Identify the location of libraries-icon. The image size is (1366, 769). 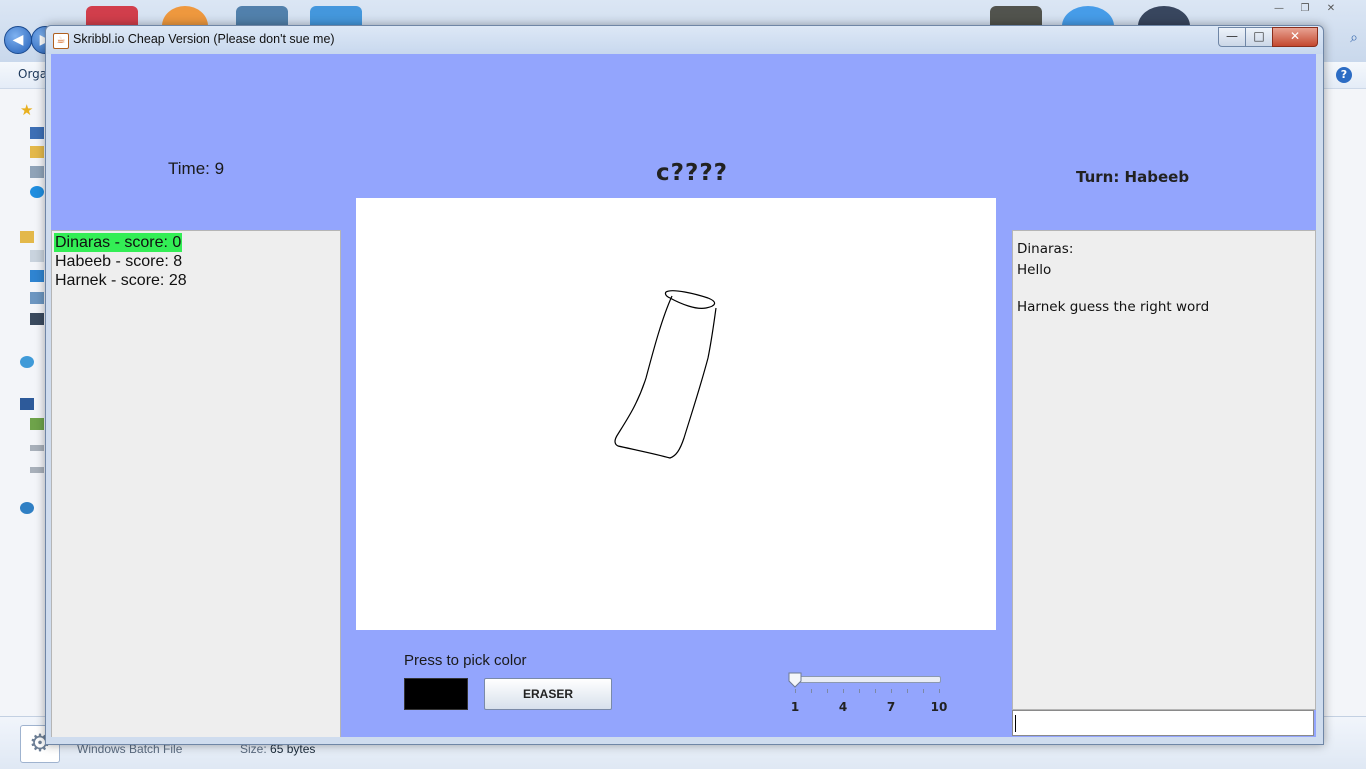
(27, 237).